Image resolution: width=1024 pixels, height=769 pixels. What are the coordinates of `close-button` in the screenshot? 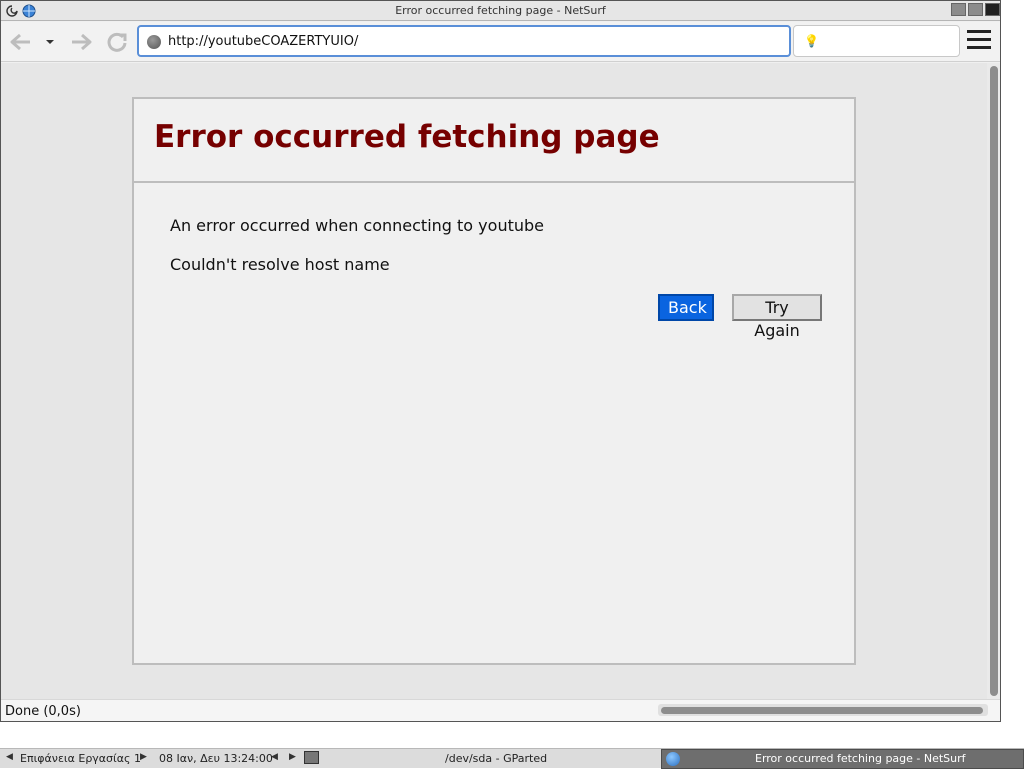 It's located at (992, 9).